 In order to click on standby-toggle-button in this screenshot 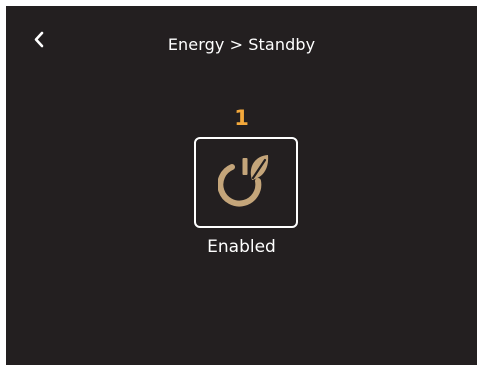, I will do `click(246, 182)`.